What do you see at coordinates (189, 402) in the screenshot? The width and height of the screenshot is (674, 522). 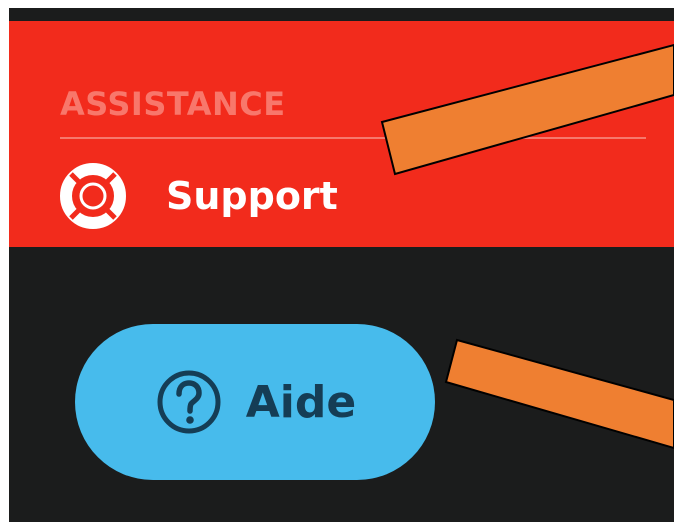 I see `question-circle-icon` at bounding box center [189, 402].